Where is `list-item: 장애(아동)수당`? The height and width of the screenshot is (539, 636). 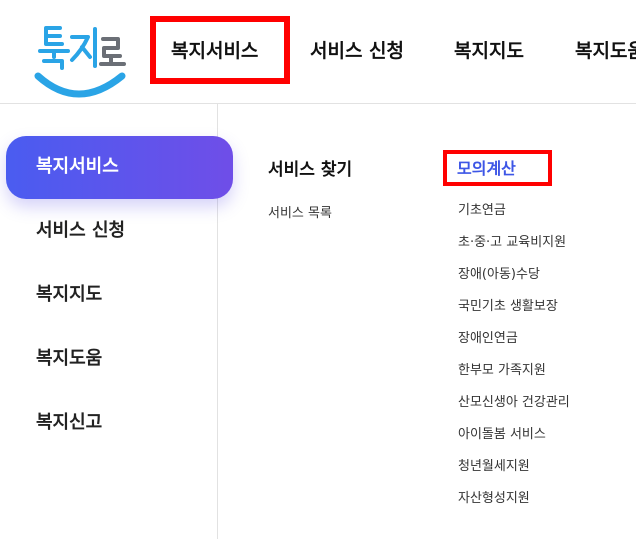 list-item: 장애(아동)수당 is located at coordinates (514, 282).